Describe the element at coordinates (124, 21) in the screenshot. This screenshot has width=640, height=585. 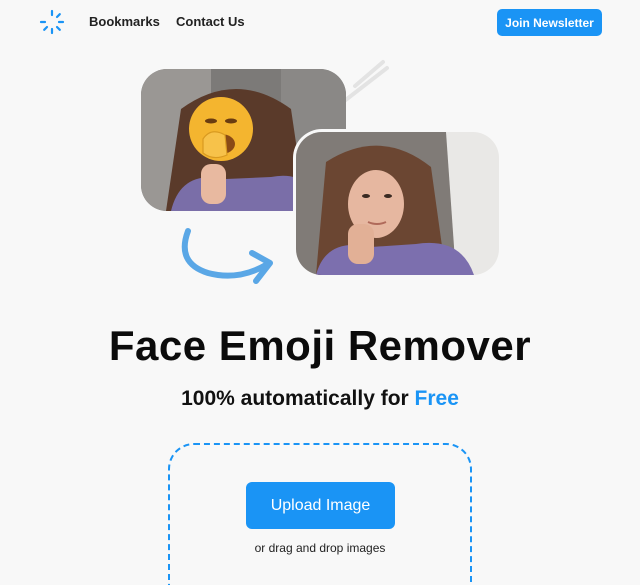
I see `nav-link-bookmarks: Bookmarks` at that location.